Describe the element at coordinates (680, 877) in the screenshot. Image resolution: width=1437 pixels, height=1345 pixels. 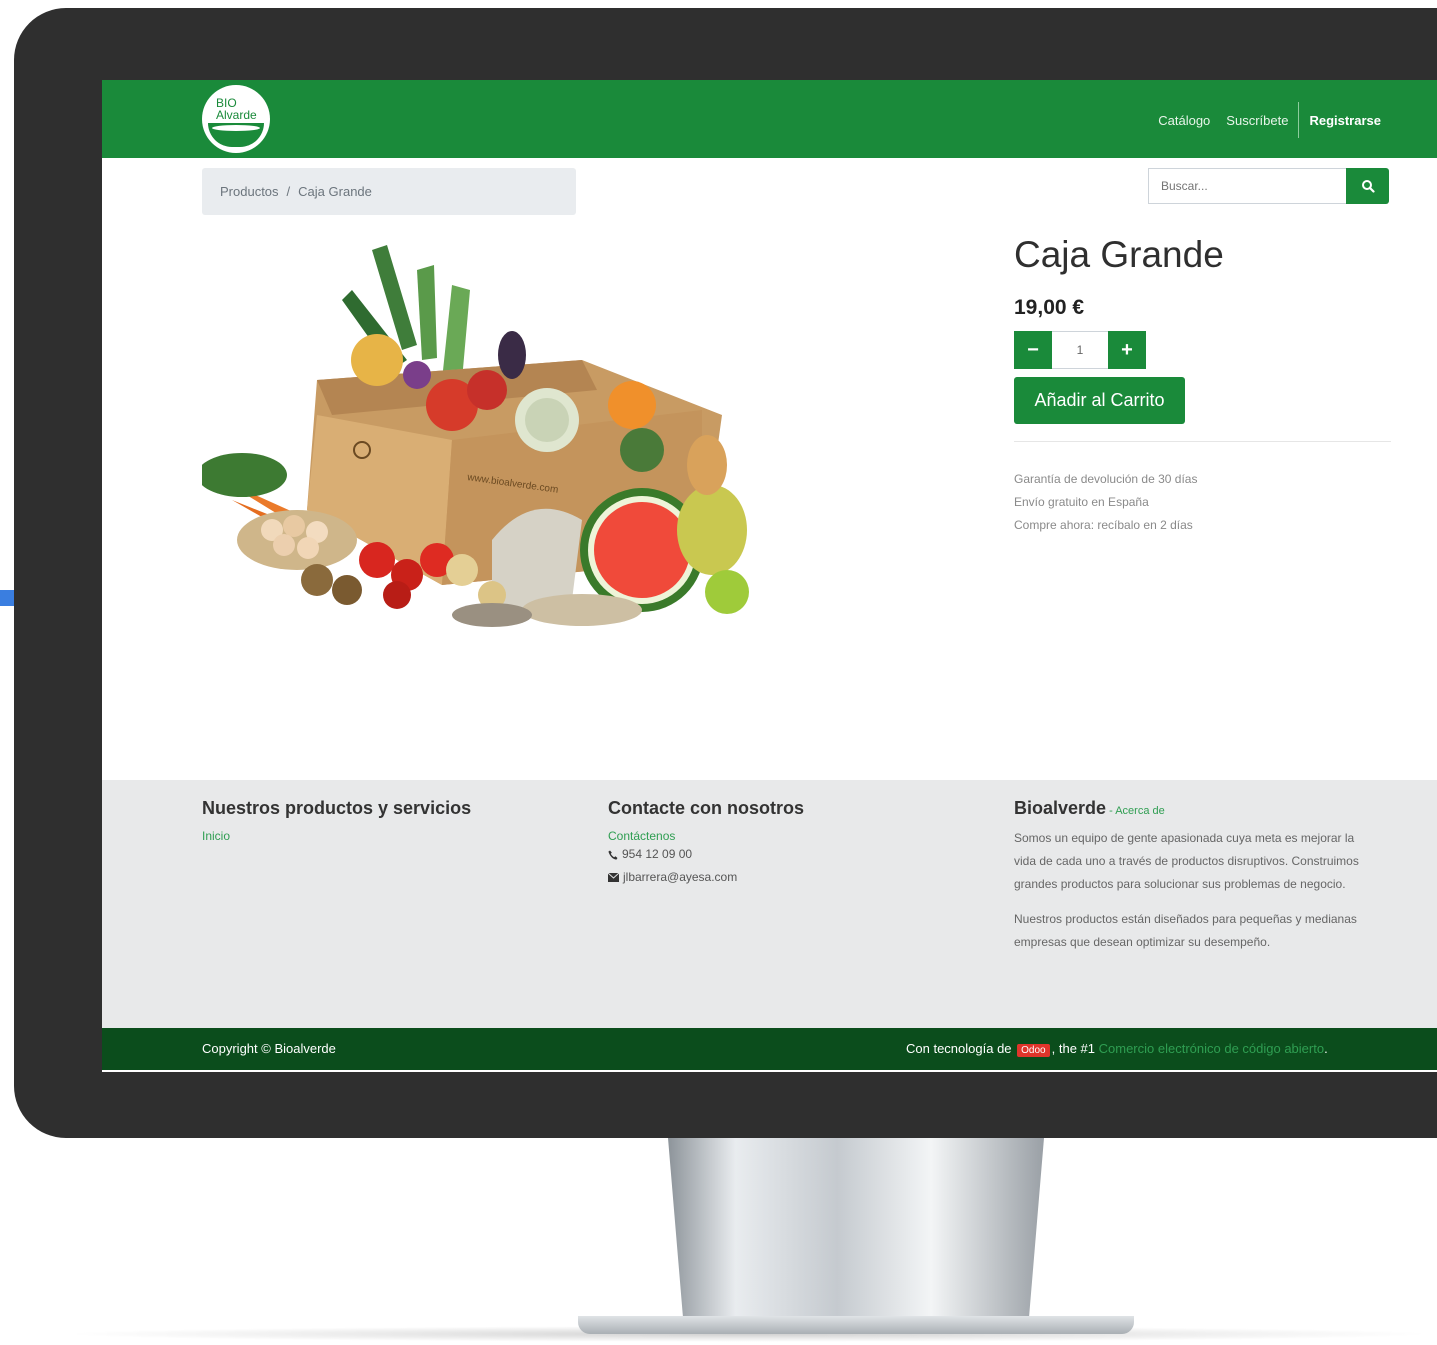
I see `footer-email-address: jlbarrera@ayesa.com` at that location.